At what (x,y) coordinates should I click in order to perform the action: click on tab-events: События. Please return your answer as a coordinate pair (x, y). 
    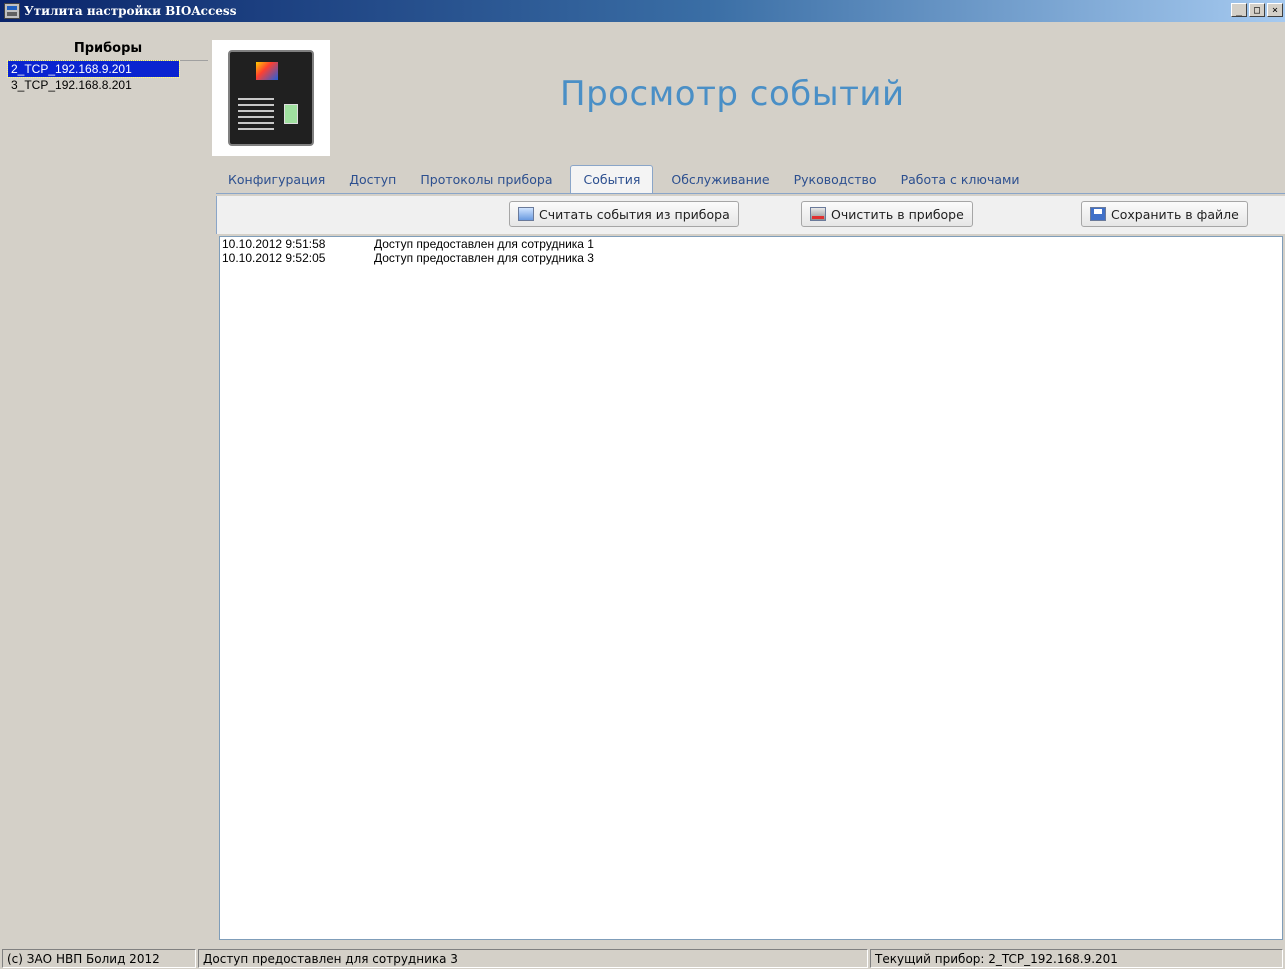
    Looking at the image, I should click on (612, 179).